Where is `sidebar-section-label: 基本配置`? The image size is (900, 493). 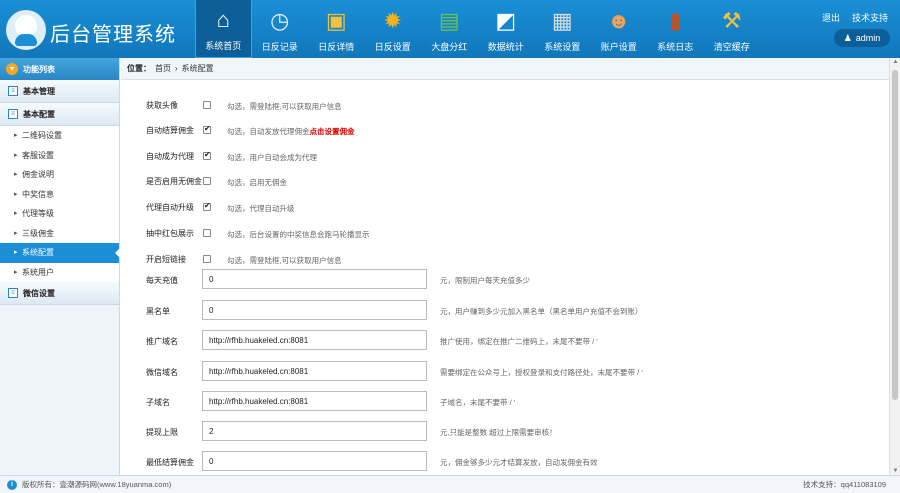 sidebar-section-label: 基本配置 is located at coordinates (39, 114).